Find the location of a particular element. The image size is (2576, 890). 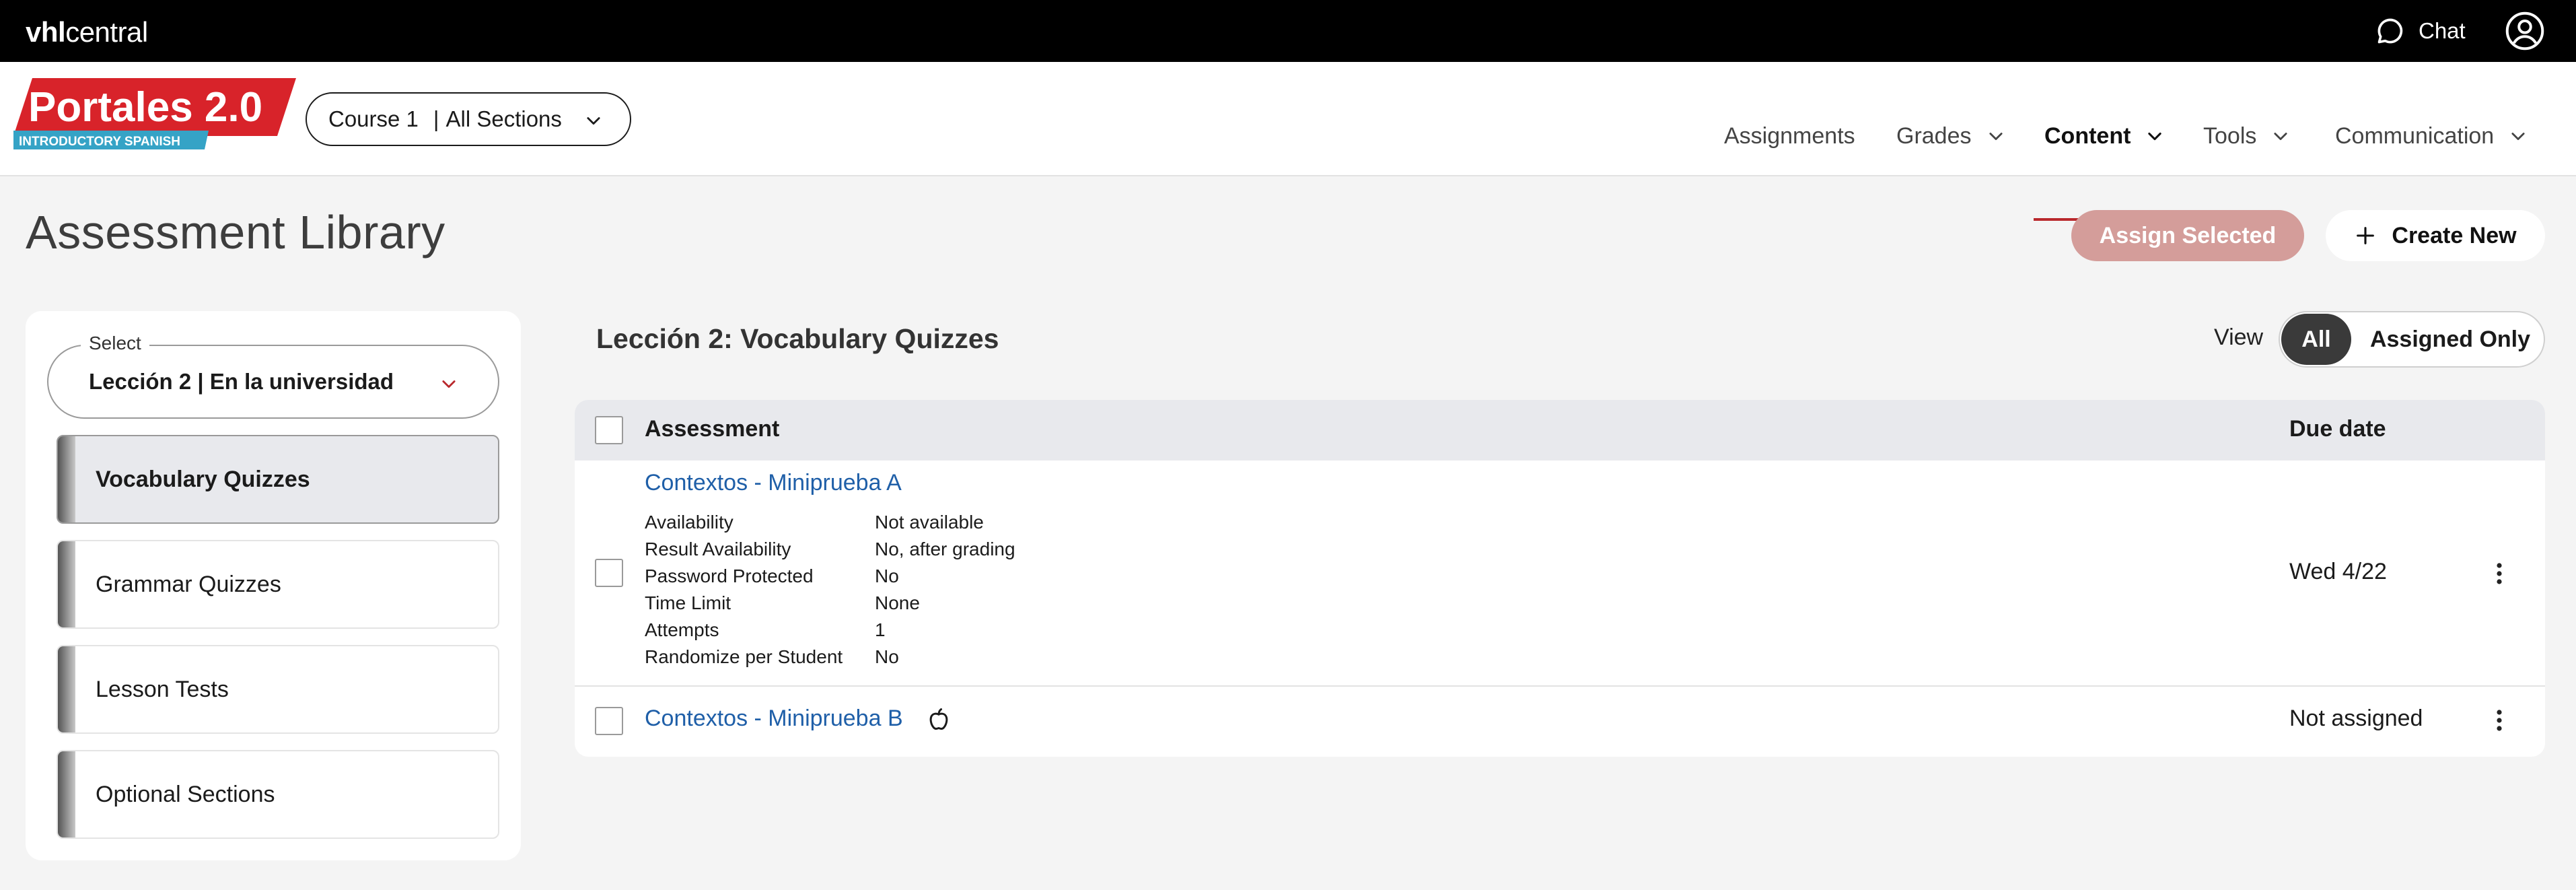

nav-content-label: Content is located at coordinates (2087, 136).